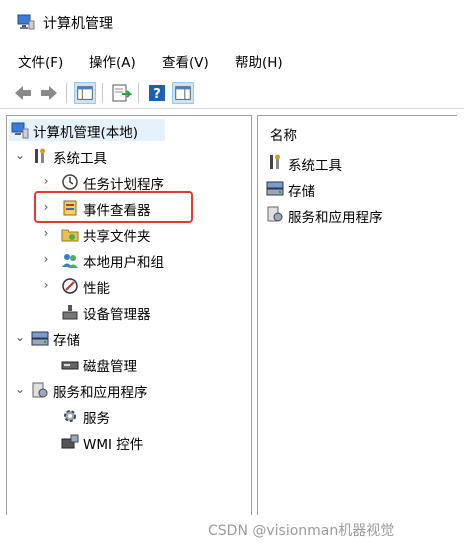 Image resolution: width=464 pixels, height=547 pixels. What do you see at coordinates (123, 263) in the screenshot?
I see `tree-item-label: 本地用户和组` at bounding box center [123, 263].